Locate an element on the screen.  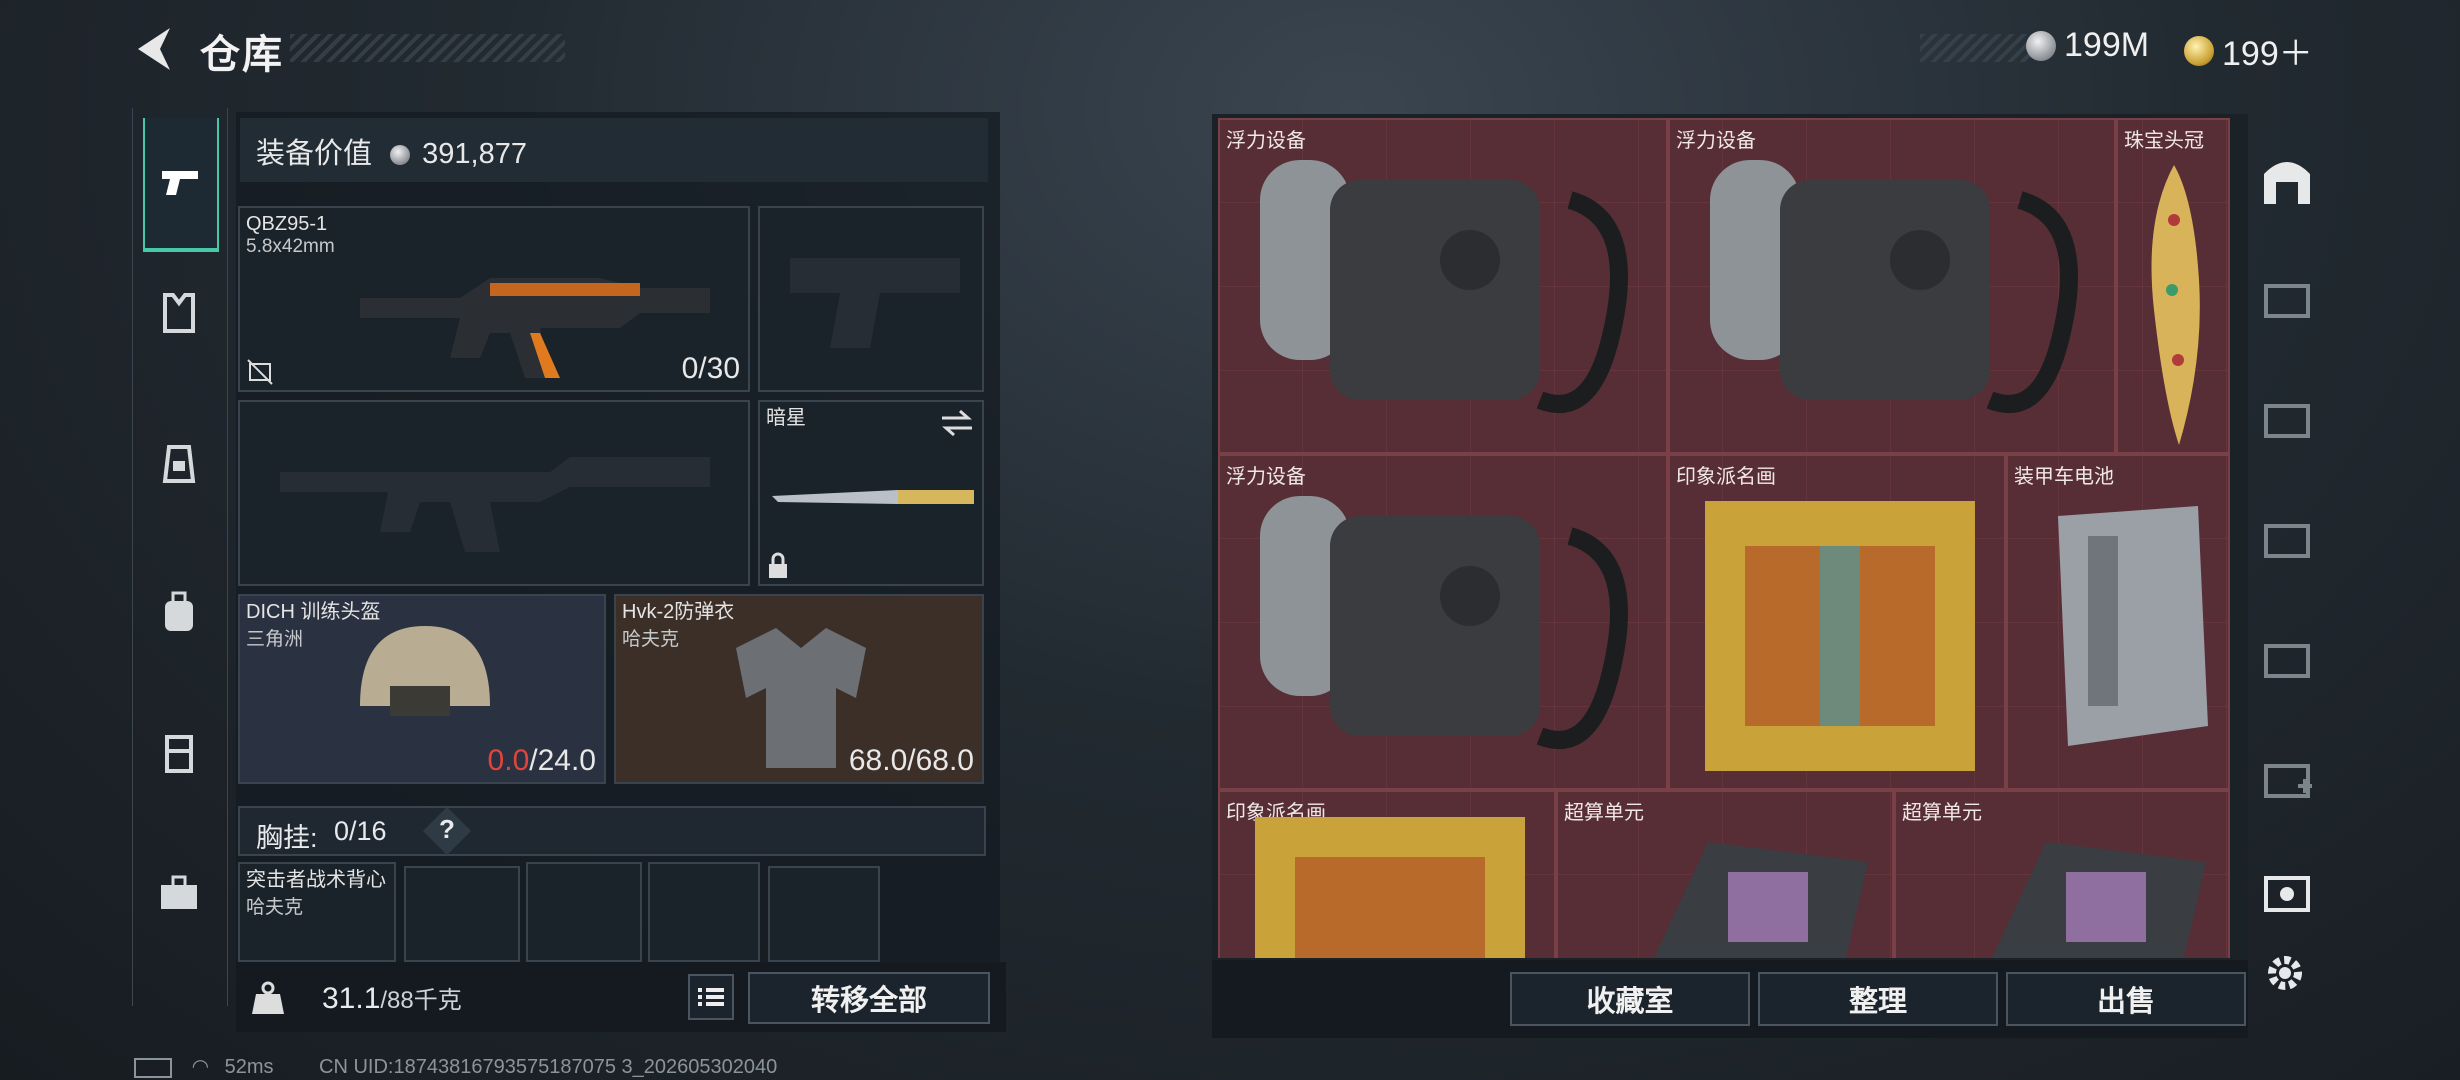
help-icon: ? is located at coordinates (447, 829).